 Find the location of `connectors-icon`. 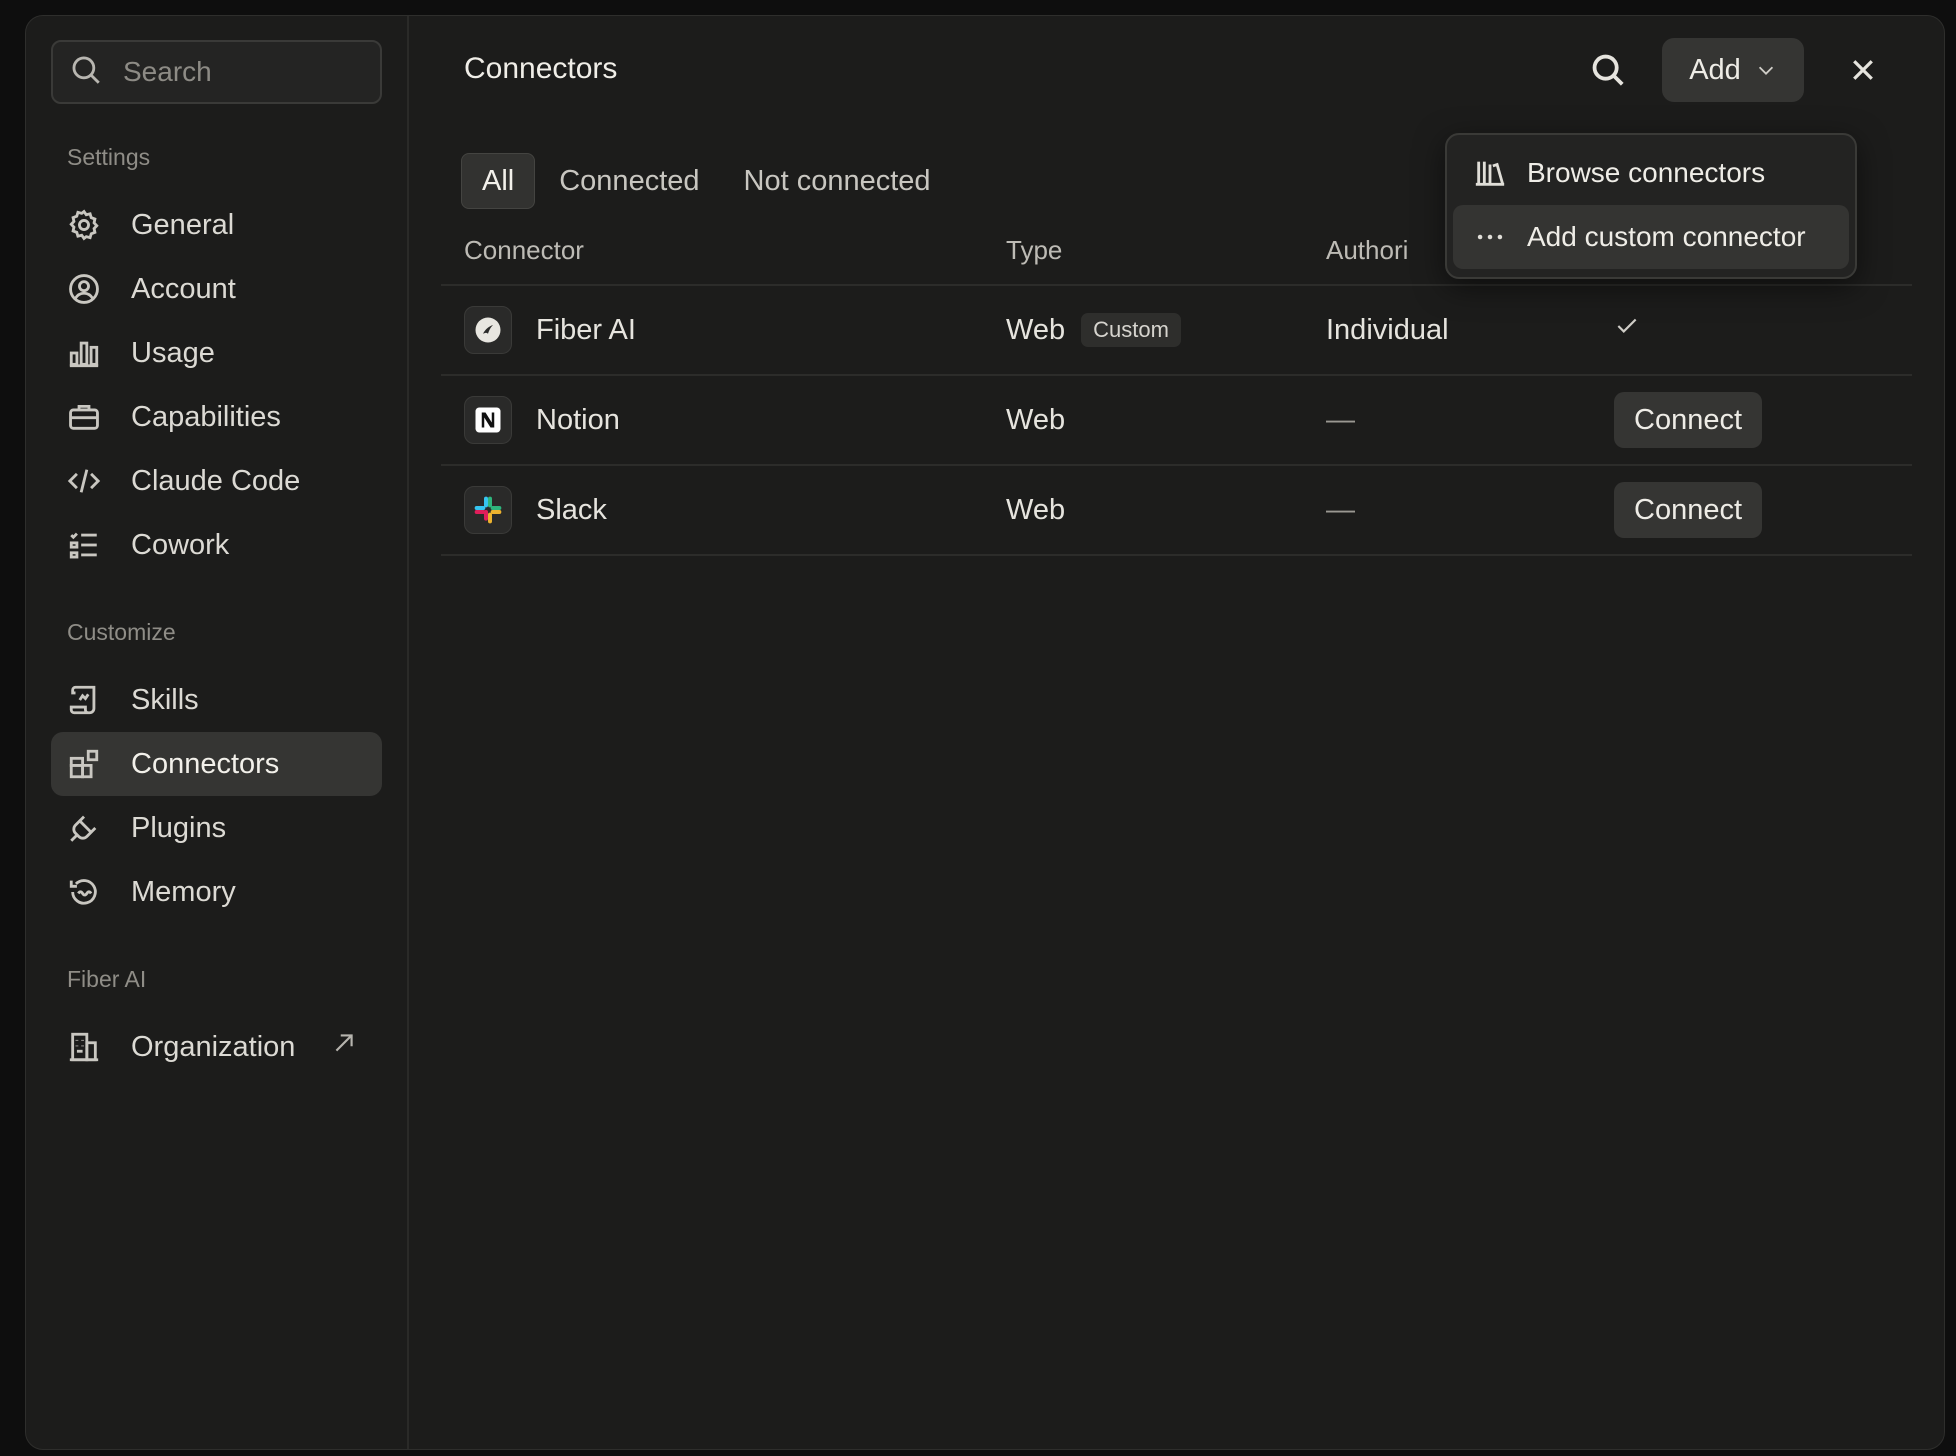

connectors-icon is located at coordinates (84, 764).